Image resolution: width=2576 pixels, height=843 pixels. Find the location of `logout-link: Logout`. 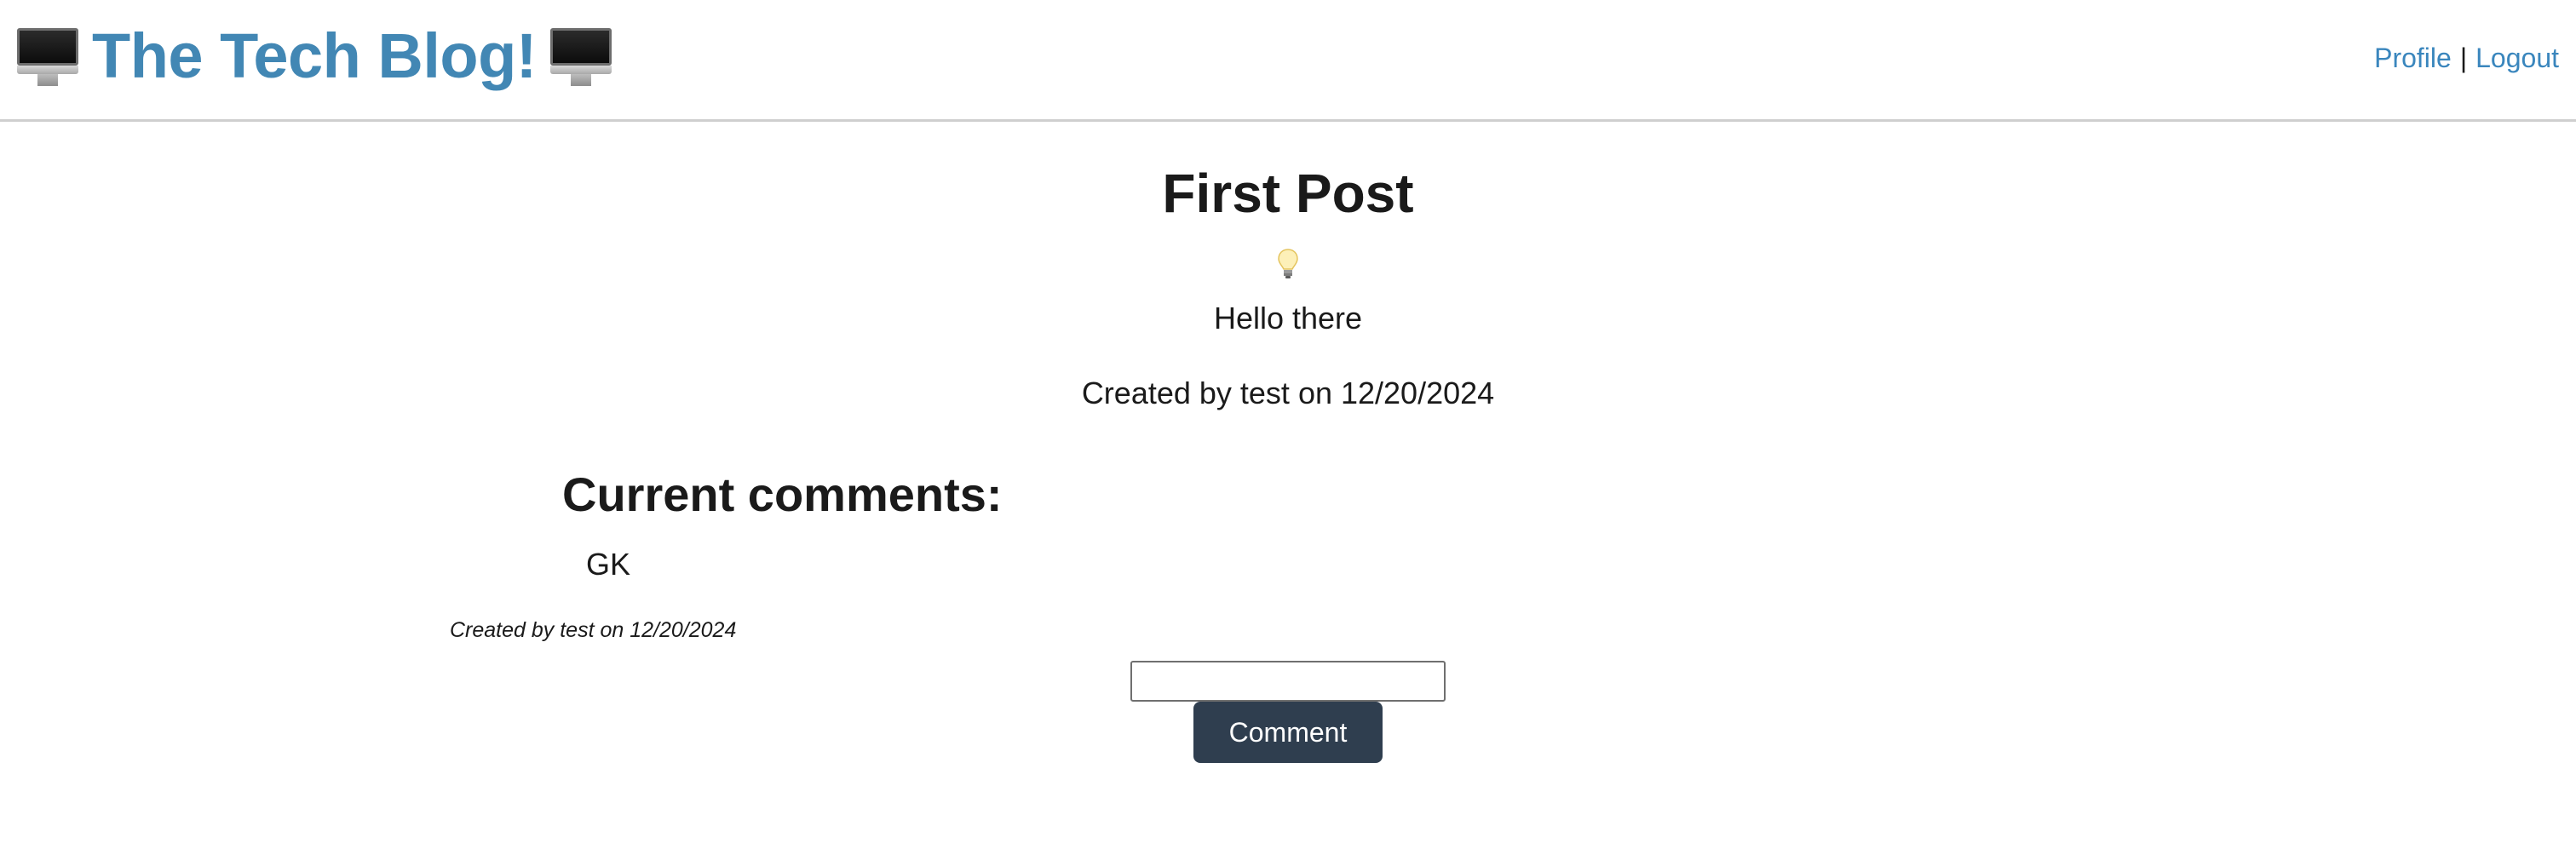

logout-link: Logout is located at coordinates (2517, 58).